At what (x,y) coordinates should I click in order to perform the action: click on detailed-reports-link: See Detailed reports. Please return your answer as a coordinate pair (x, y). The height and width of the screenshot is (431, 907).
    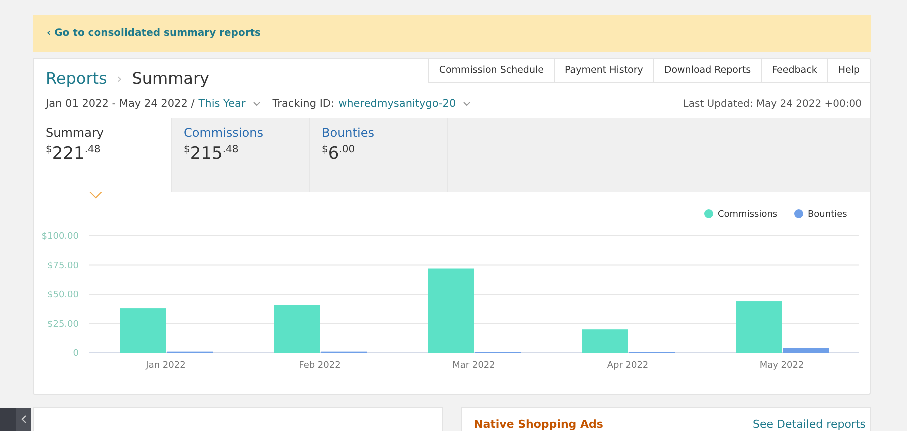
    Looking at the image, I should click on (809, 424).